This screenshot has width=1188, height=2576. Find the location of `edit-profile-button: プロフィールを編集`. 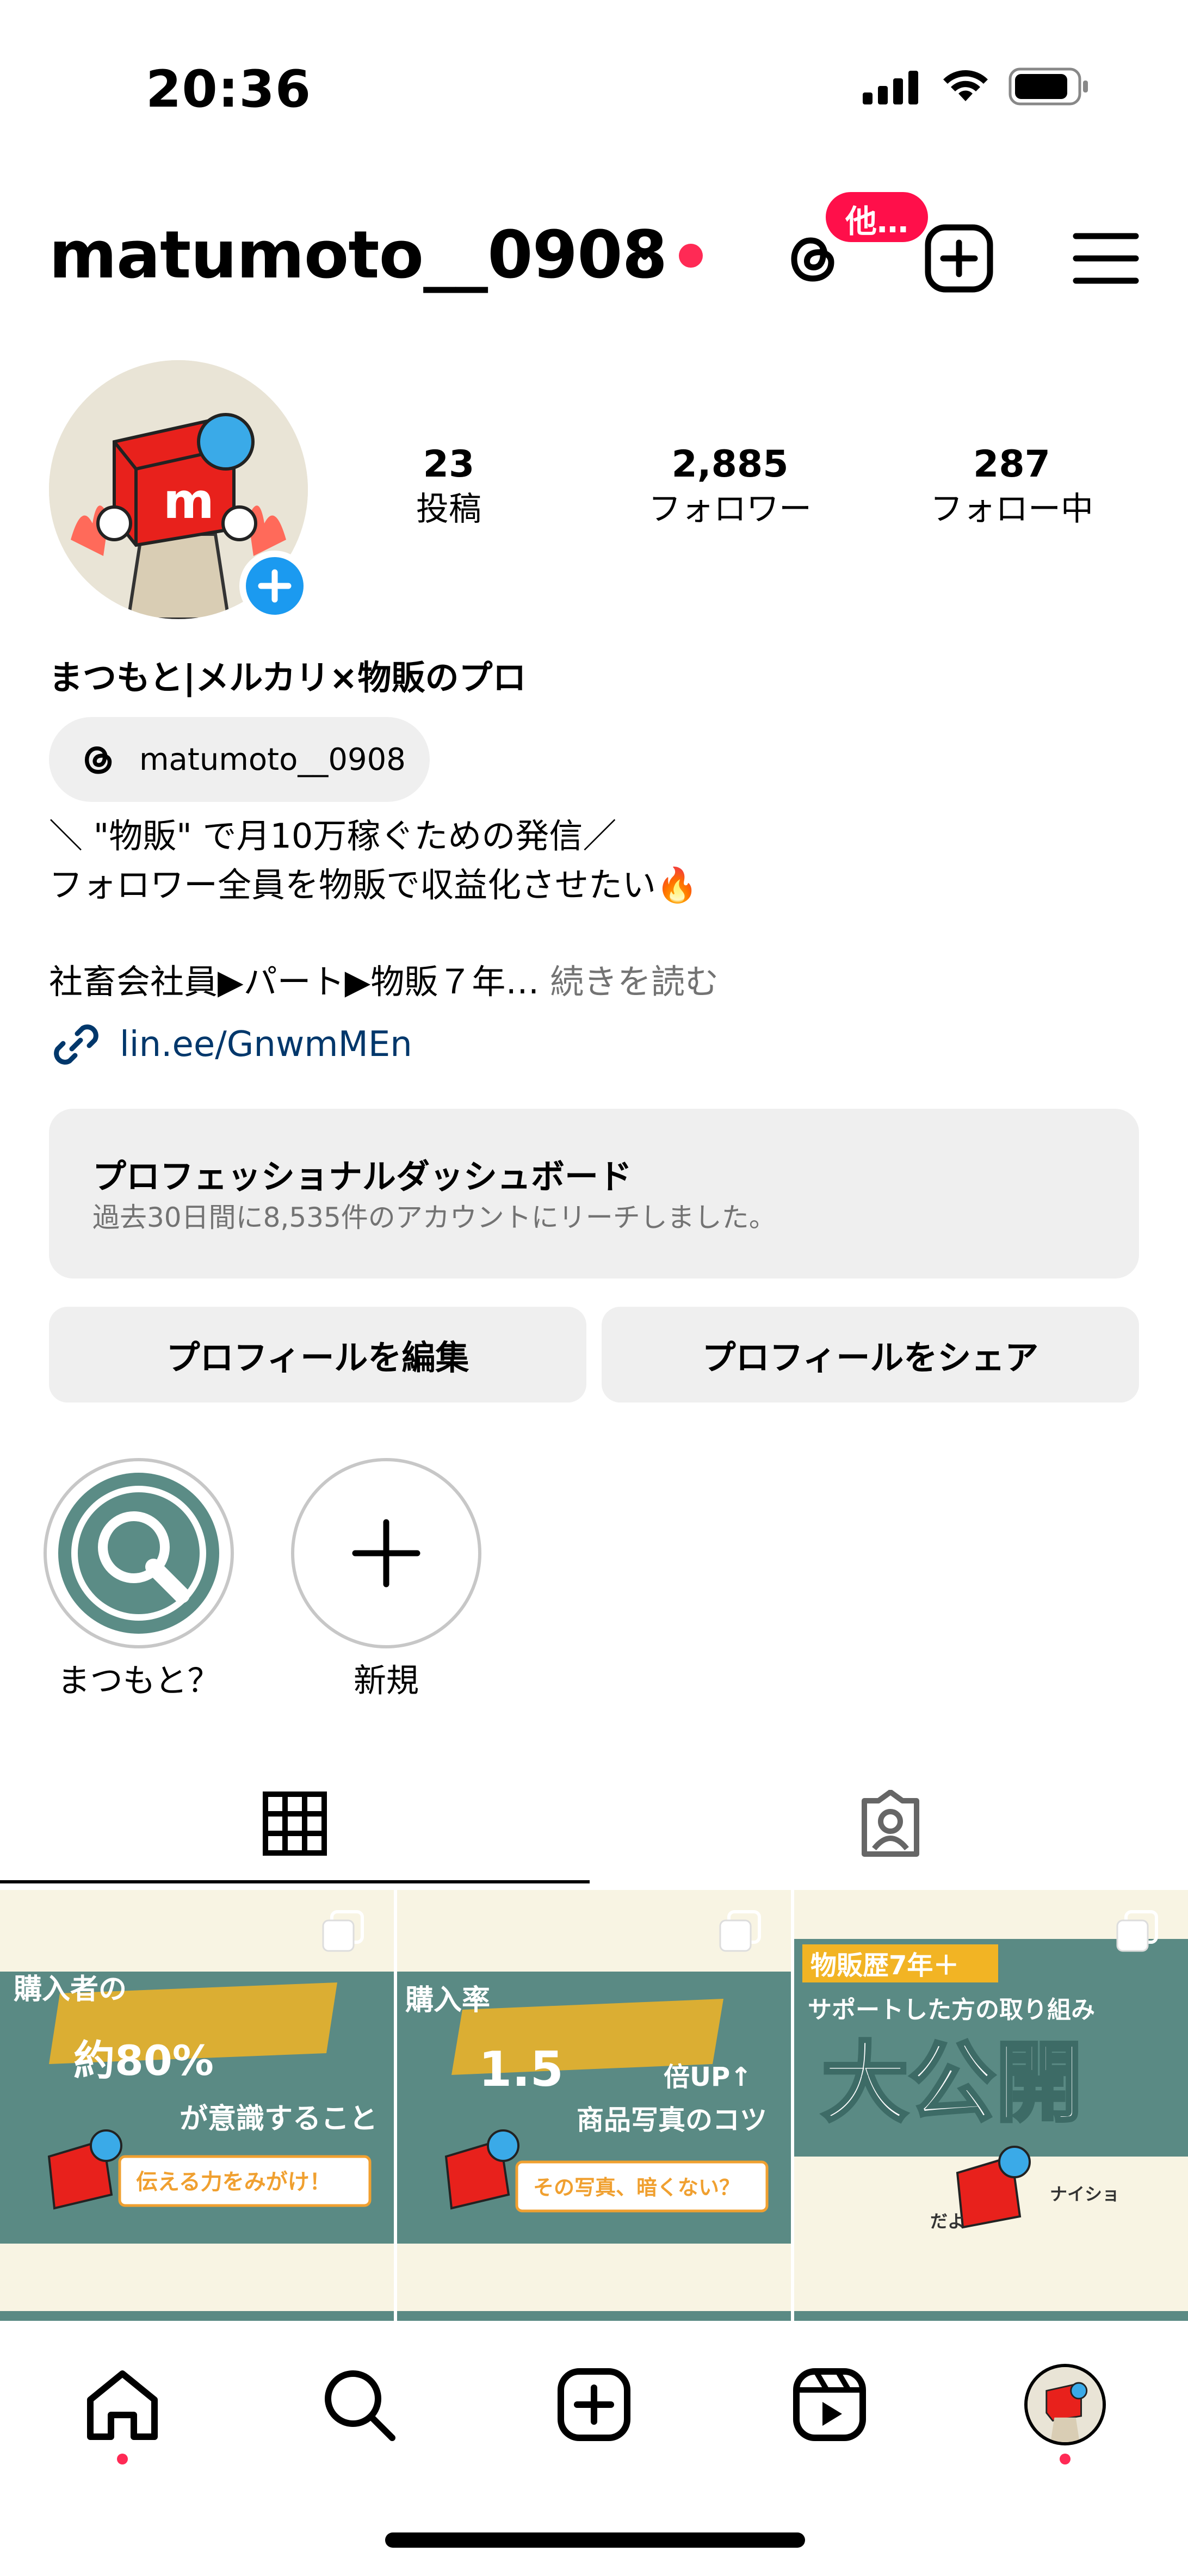

edit-profile-button: プロフィールを編集 is located at coordinates (317, 1355).